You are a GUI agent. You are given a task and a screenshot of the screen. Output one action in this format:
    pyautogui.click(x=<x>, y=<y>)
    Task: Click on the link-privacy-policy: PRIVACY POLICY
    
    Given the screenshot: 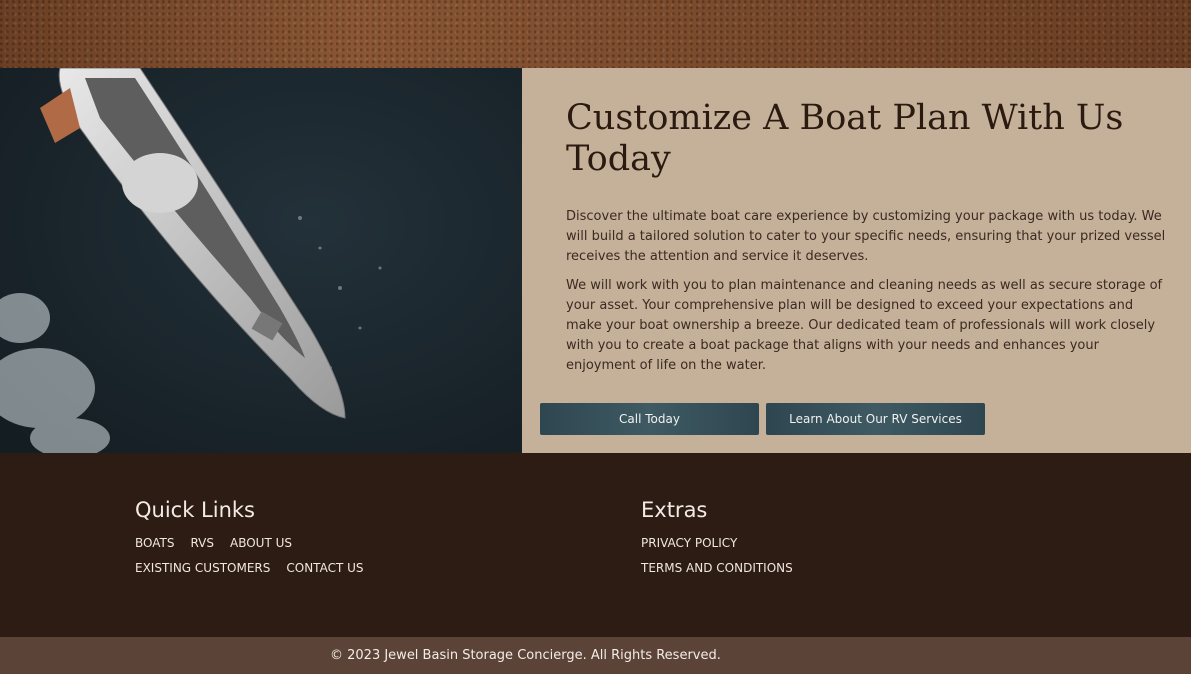 What is the action you would take?
    pyautogui.click(x=783, y=543)
    